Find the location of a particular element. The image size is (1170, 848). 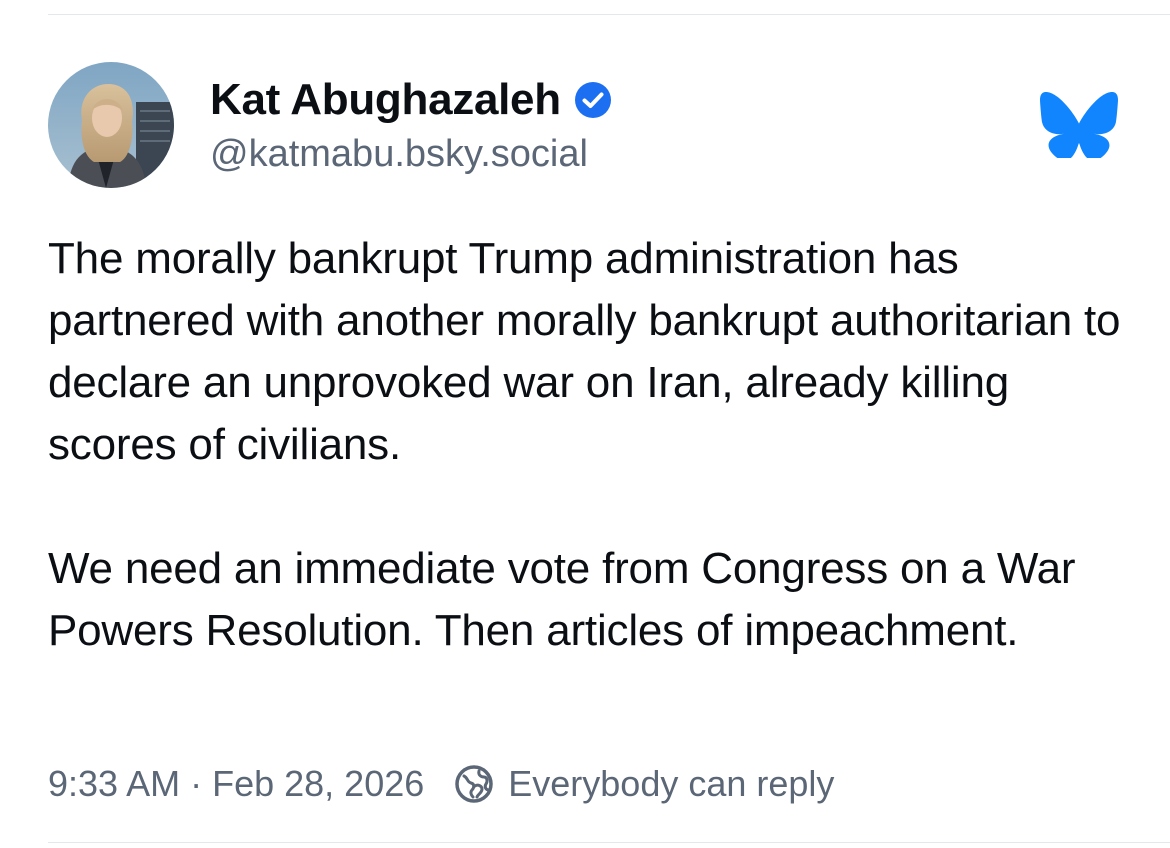

bottom-divider is located at coordinates (609, 842).